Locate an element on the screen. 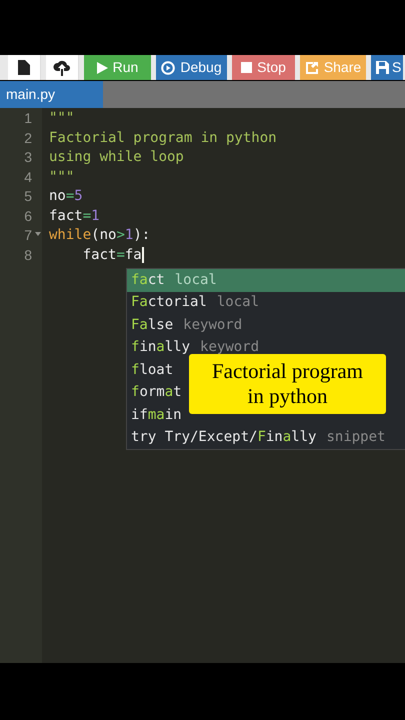 This screenshot has height=720, width=405. suggestion-item: fact local is located at coordinates (266, 280).